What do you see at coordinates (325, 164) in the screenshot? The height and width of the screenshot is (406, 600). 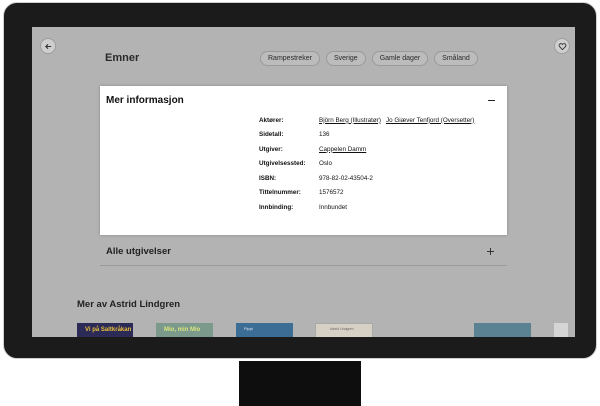 I see `info-value: Oslo` at bounding box center [325, 164].